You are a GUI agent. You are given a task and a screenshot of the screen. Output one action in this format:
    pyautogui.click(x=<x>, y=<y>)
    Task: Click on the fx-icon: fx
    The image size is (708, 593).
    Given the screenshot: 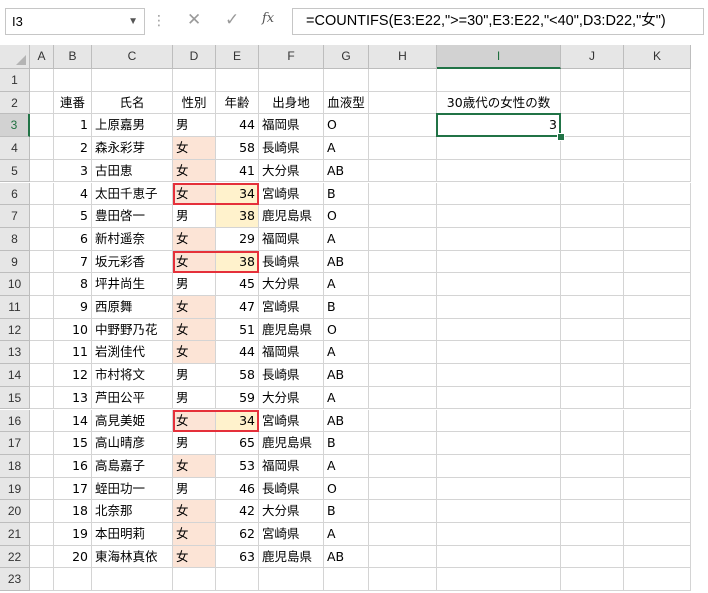 What is the action you would take?
    pyautogui.click(x=268, y=18)
    